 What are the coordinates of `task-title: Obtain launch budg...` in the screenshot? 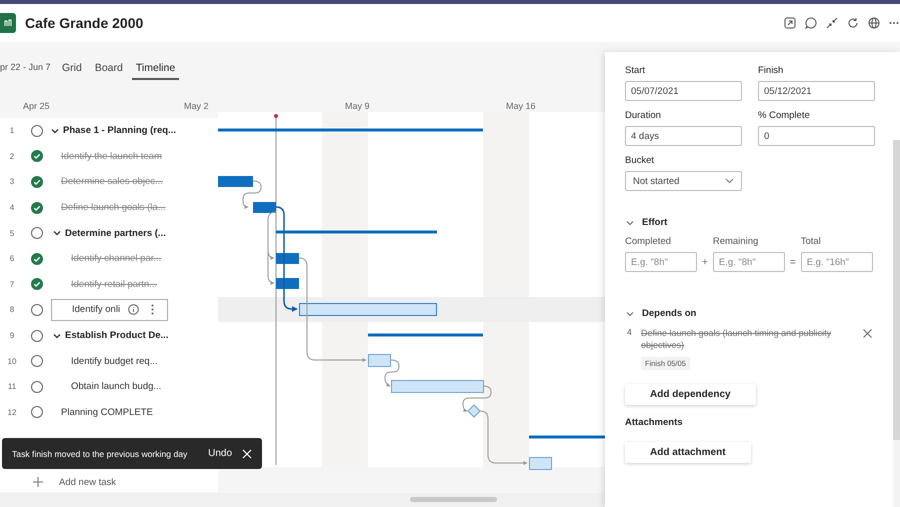 It's located at (116, 386).